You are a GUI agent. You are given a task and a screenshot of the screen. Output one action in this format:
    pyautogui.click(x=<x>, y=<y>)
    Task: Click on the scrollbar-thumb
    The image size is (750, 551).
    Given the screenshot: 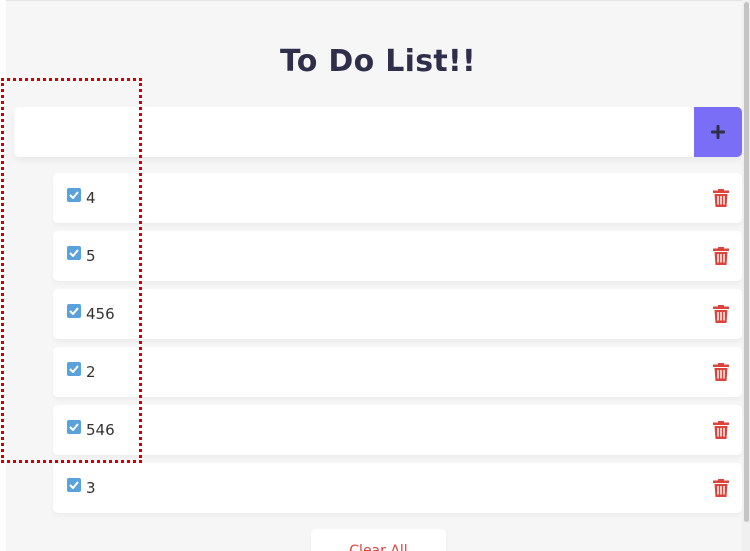 What is the action you would take?
    pyautogui.click(x=746, y=262)
    